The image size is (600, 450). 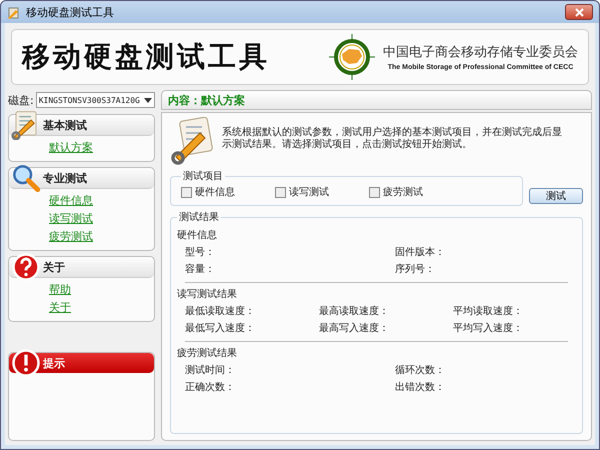 I want to click on close-button, so click(x=579, y=12).